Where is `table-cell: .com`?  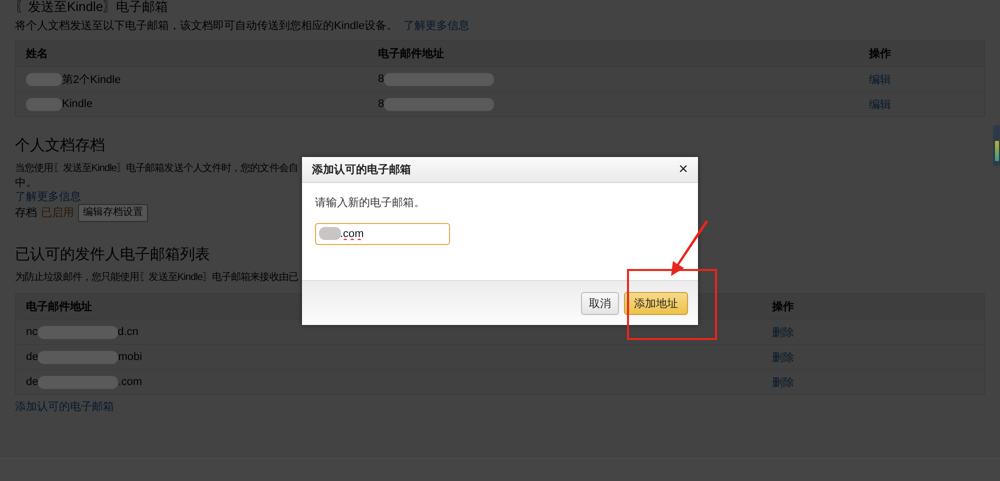 table-cell: .com is located at coordinates (130, 382).